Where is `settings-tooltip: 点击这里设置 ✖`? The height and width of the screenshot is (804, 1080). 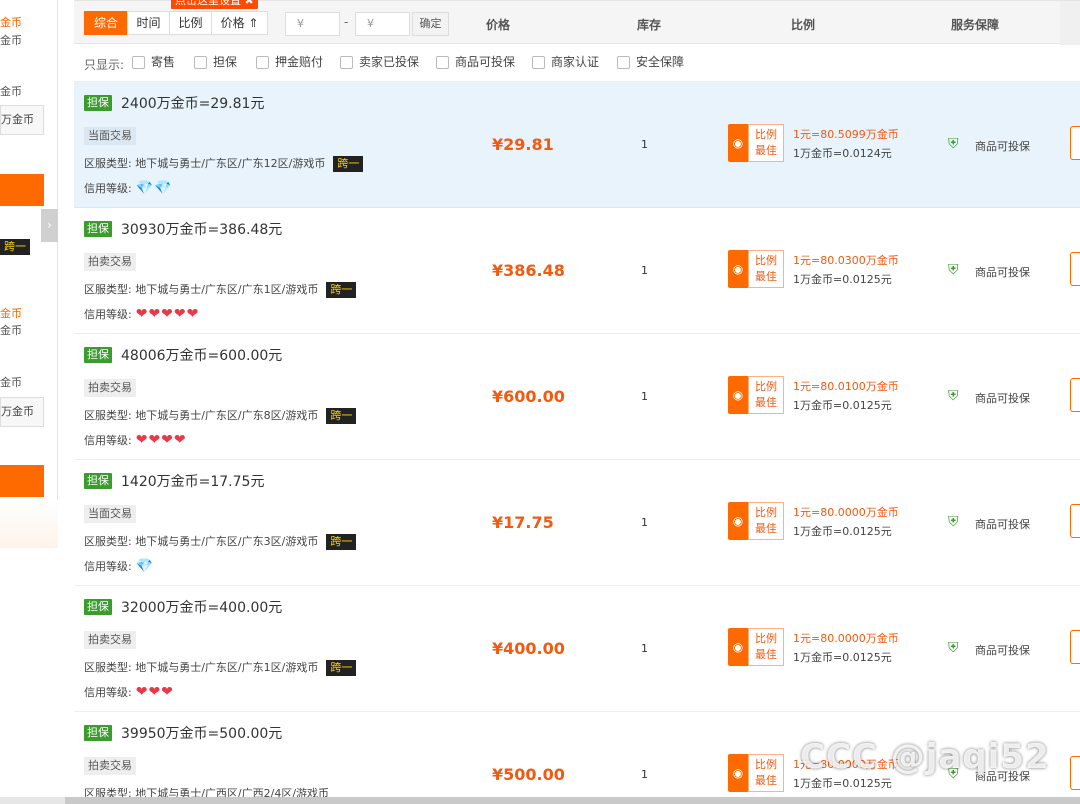
settings-tooltip: 点击这里设置 ✖ is located at coordinates (214, 4).